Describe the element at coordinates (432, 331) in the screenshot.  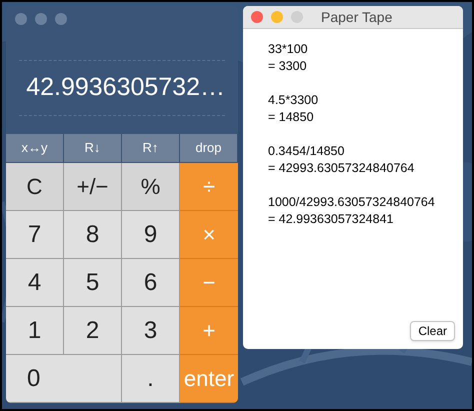
I see `clear-button: Clear` at that location.